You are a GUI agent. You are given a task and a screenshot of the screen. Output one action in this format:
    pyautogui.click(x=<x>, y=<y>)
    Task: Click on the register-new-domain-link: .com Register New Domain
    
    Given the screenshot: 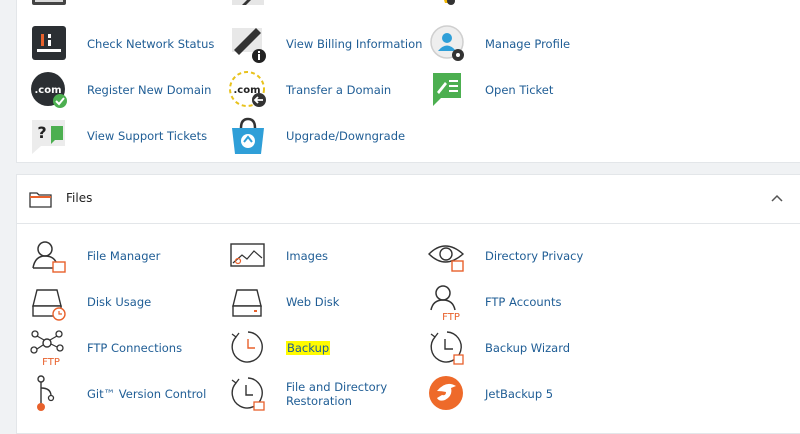 What is the action you would take?
    pyautogui.click(x=120, y=90)
    